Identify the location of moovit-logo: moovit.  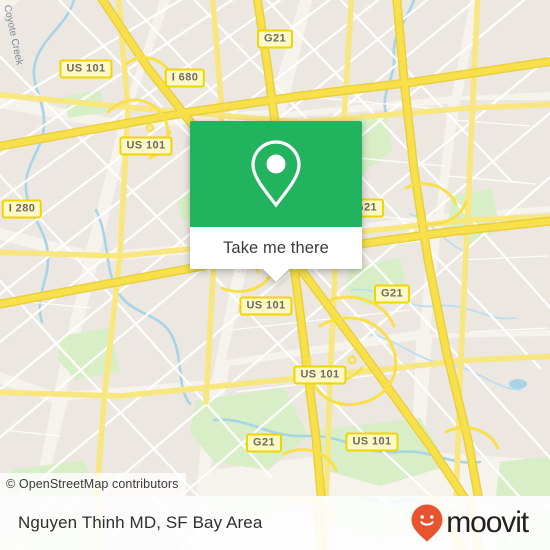
(469, 523).